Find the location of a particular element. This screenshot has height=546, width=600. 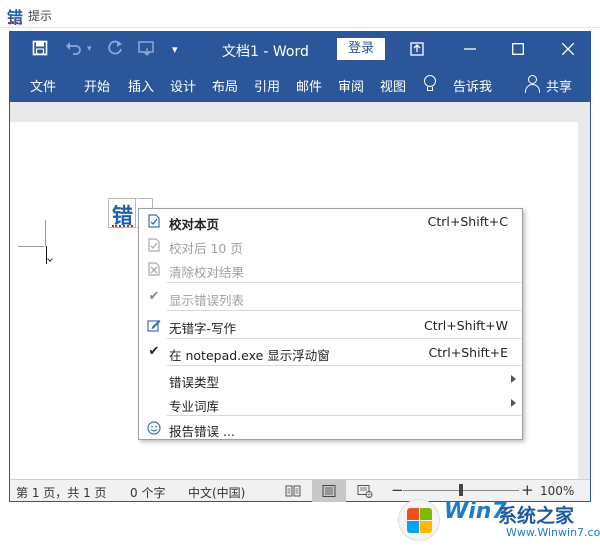

touch-mode-icon is located at coordinates (147, 50).